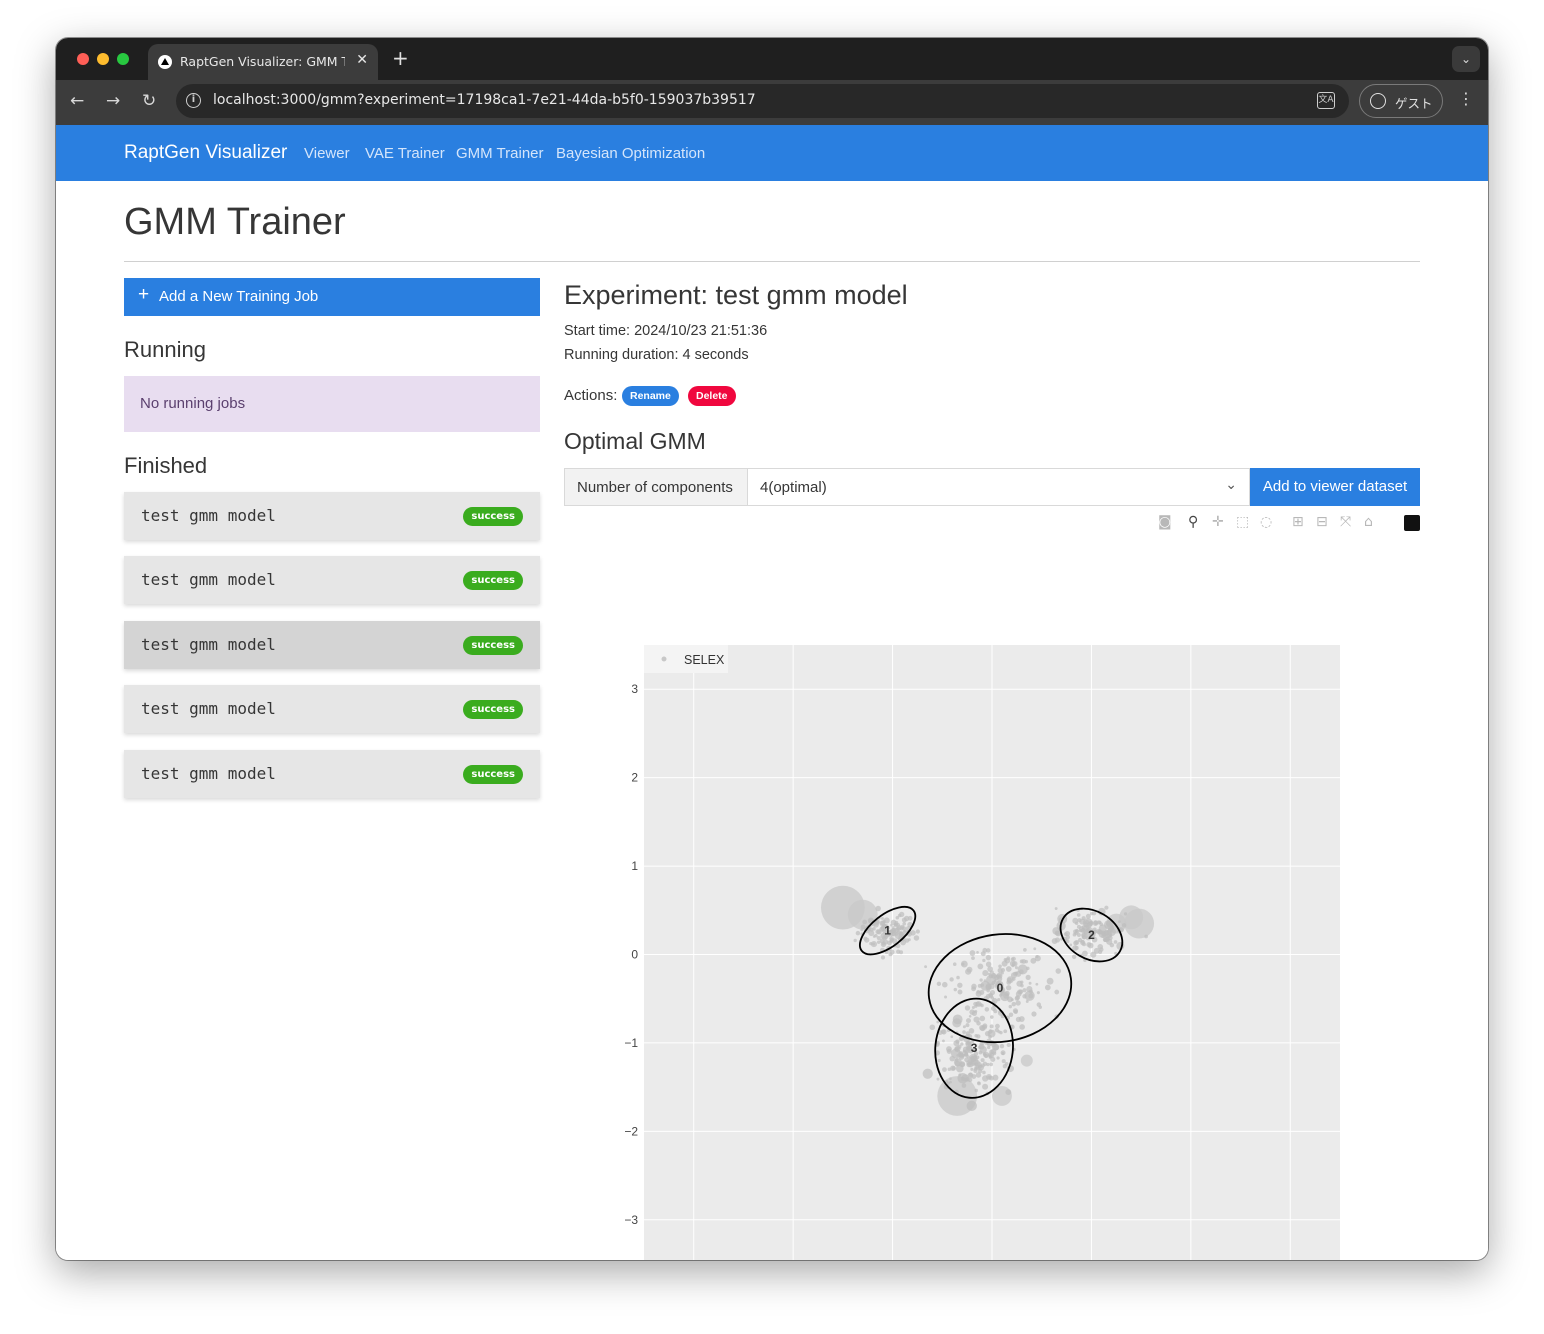  What do you see at coordinates (664, 659) in the screenshot?
I see `legend-marker` at bounding box center [664, 659].